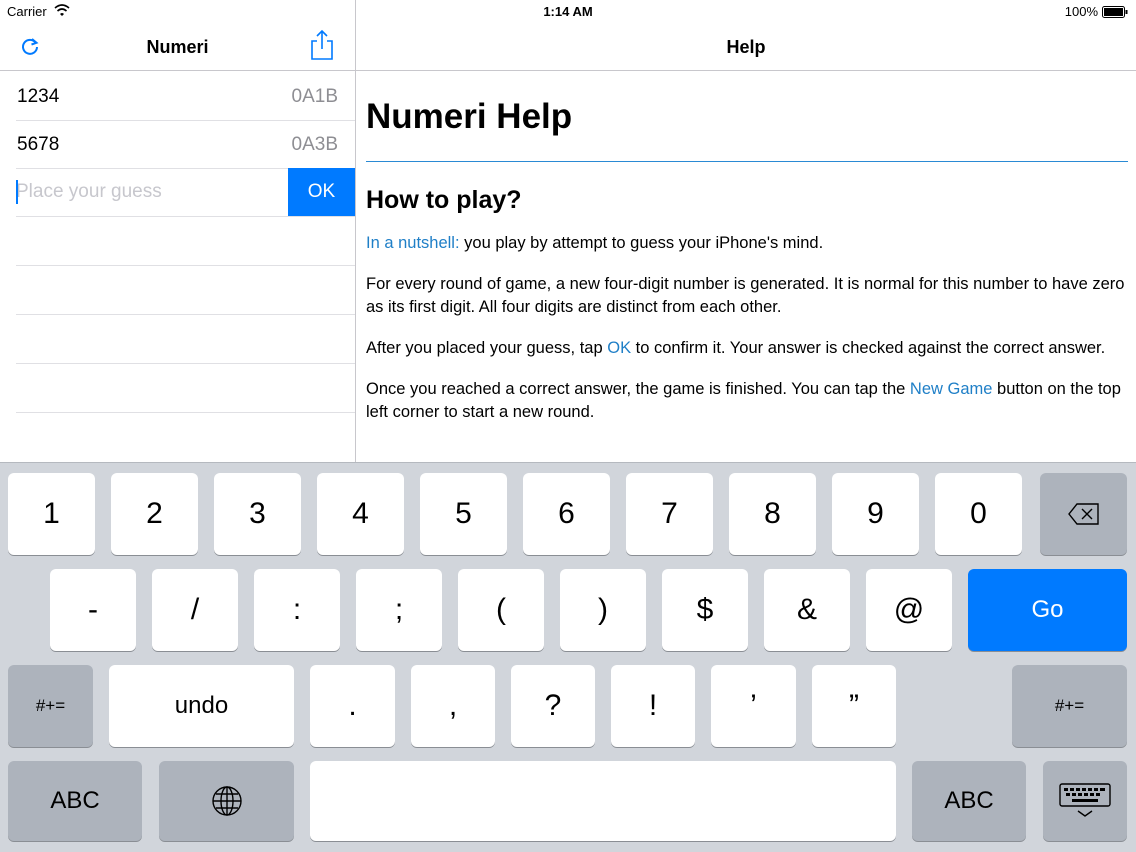 This screenshot has height=852, width=1136. Describe the element at coordinates (603, 610) in the screenshot. I see `key-close-paren: )` at that location.